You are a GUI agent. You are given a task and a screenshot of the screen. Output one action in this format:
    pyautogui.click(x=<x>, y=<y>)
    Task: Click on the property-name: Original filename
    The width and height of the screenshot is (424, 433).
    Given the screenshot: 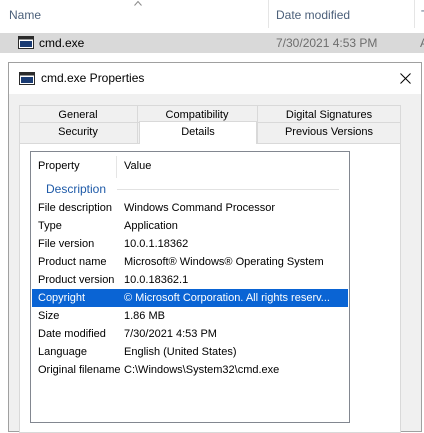 What is the action you would take?
    pyautogui.click(x=79, y=370)
    